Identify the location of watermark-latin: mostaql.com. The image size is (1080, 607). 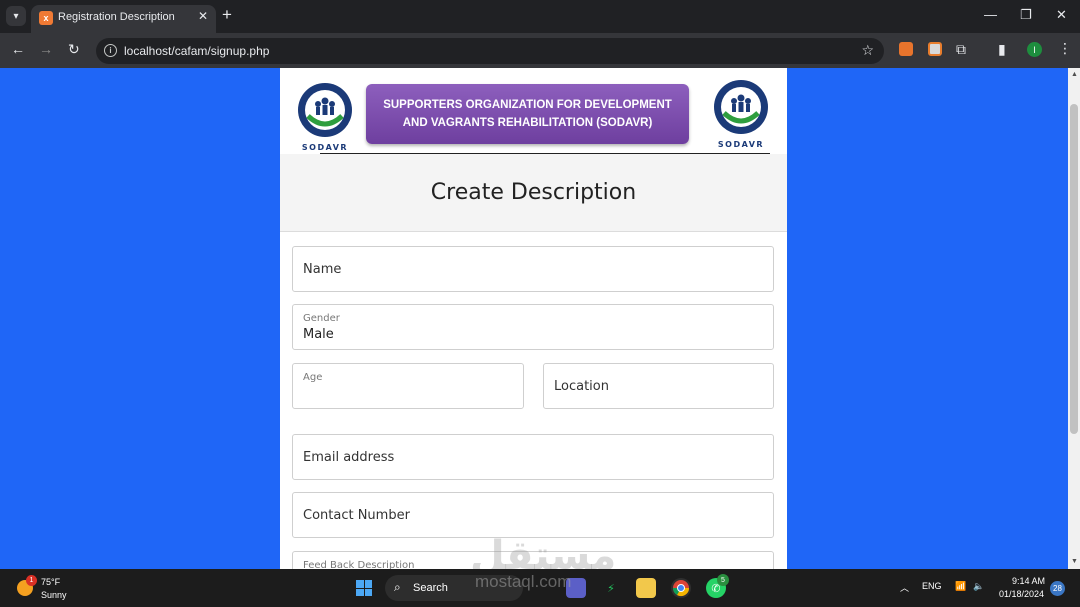
(523, 581).